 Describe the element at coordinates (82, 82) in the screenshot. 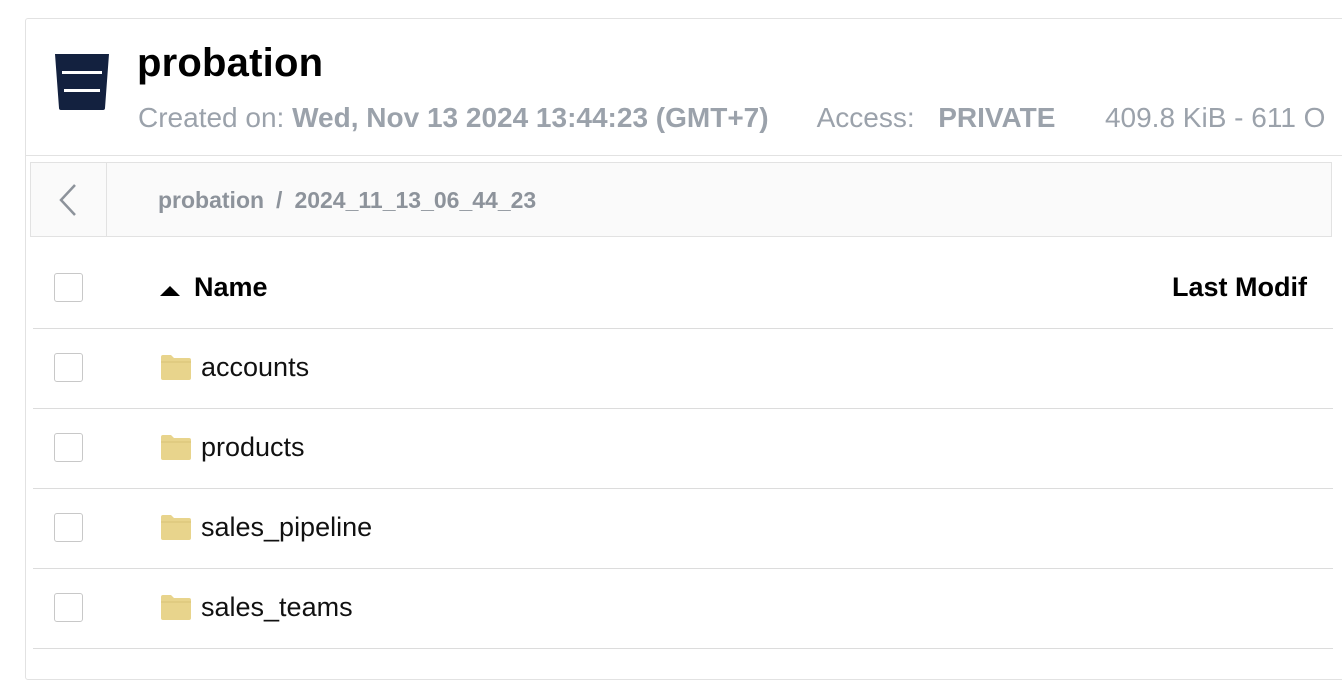

I see `bucket-icon` at that location.